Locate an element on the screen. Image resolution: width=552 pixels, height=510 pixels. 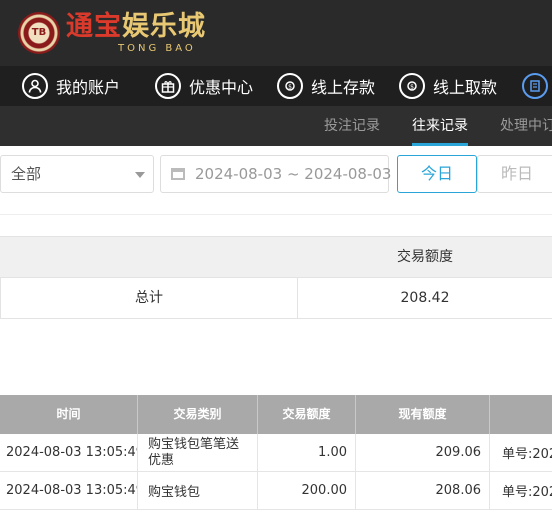
nav-more is located at coordinates (537, 86).